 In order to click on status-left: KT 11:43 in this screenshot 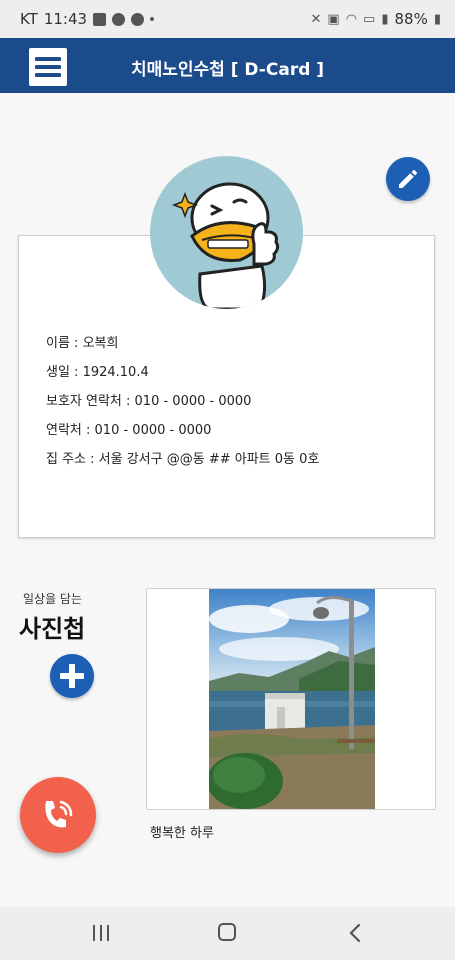, I will do `click(87, 19)`.